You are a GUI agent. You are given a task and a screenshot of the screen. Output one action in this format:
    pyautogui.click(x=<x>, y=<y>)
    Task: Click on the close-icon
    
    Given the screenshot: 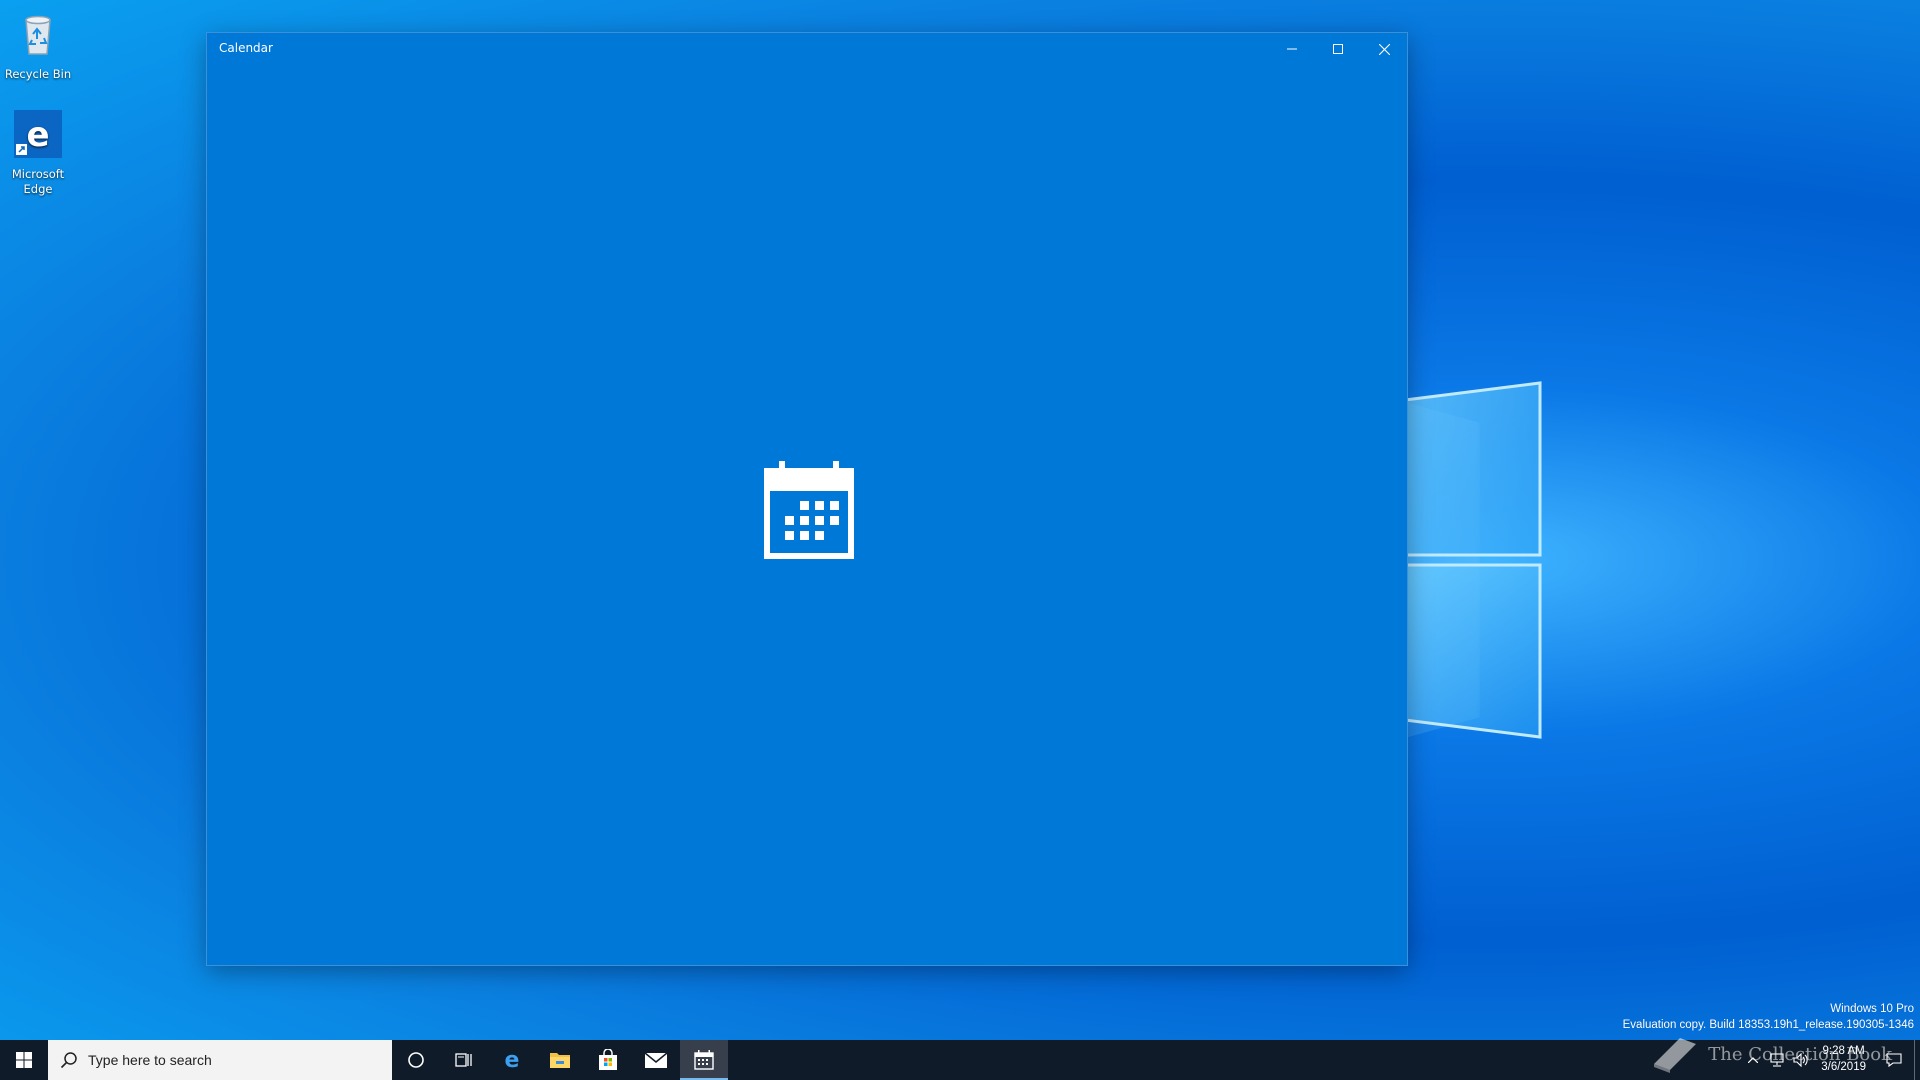 What is the action you would take?
    pyautogui.click(x=1384, y=49)
    